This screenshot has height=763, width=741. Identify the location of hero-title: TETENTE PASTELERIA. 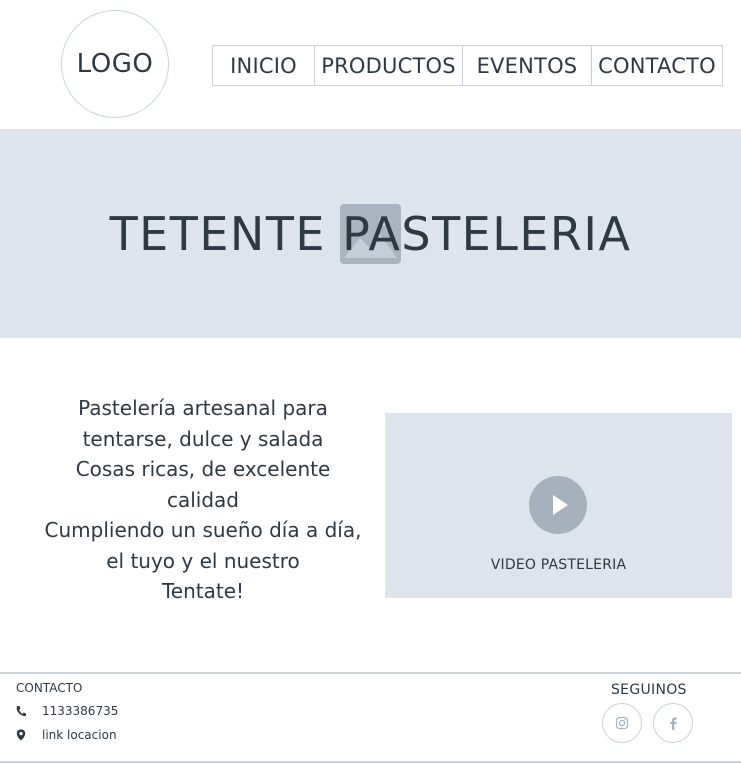
(370, 233).